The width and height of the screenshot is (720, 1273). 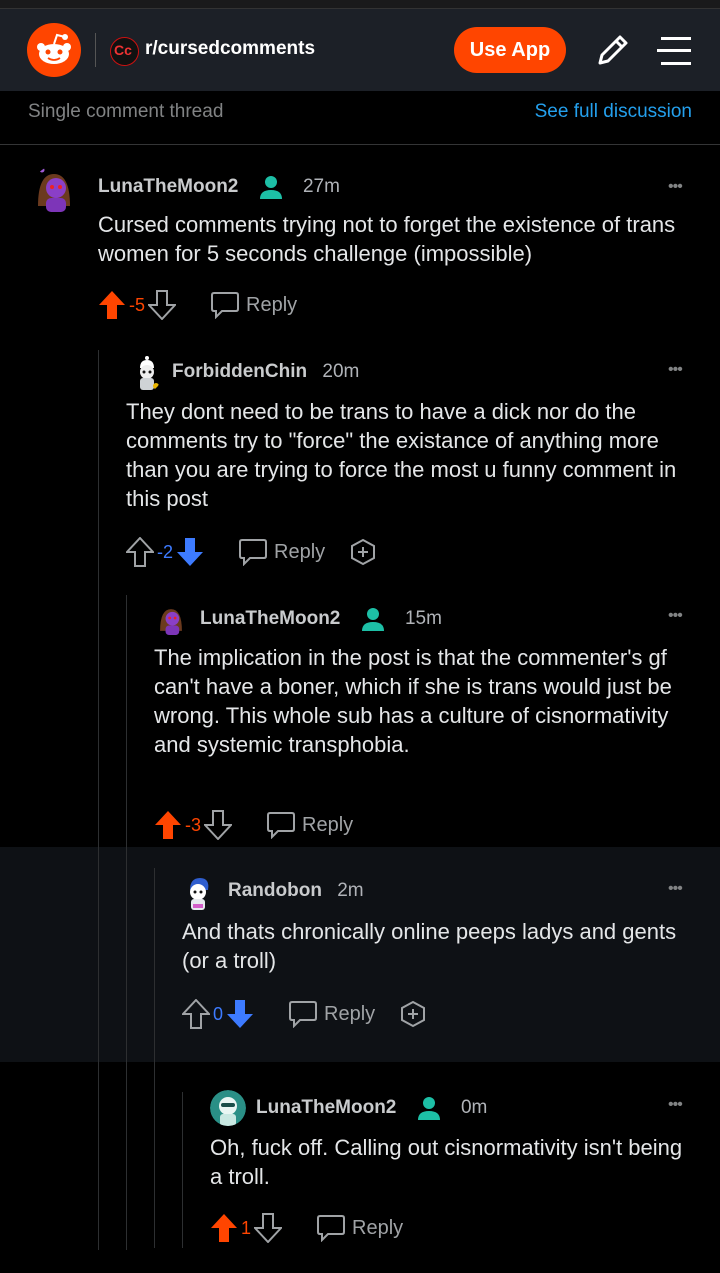 I want to click on vote-score: -2, so click(x=165, y=551).